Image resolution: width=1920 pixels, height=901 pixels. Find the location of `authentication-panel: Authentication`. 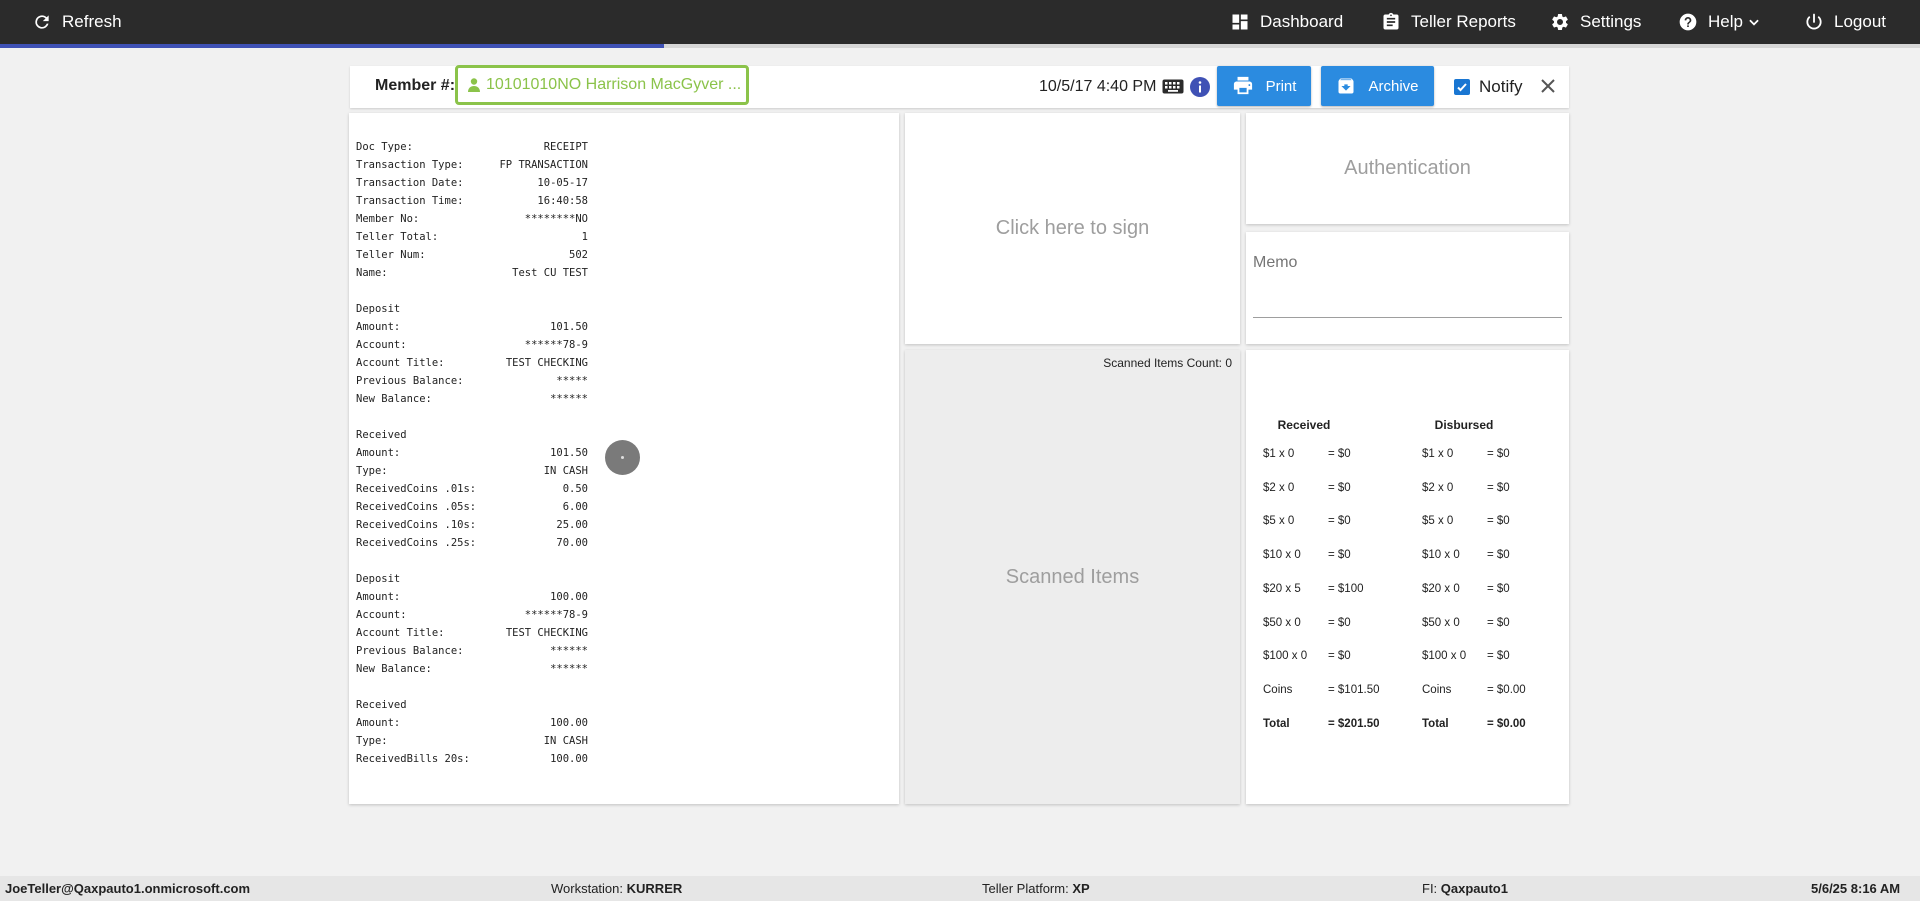

authentication-panel: Authentication is located at coordinates (1407, 168).